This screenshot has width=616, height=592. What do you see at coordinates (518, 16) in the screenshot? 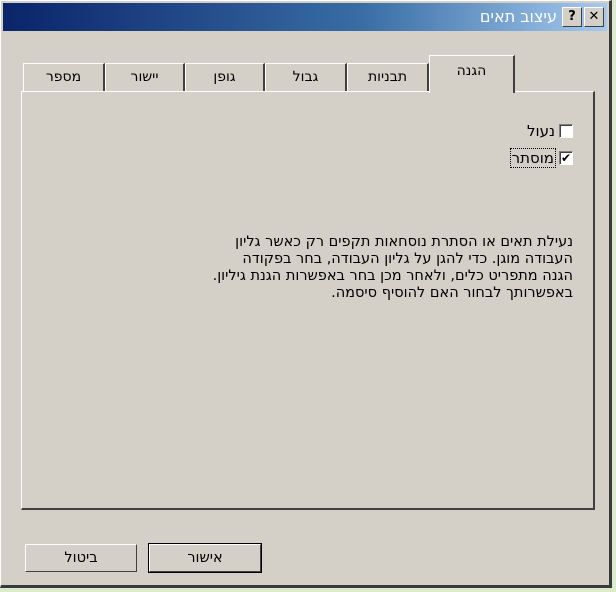
I see `window-title: עיצוב תאים` at bounding box center [518, 16].